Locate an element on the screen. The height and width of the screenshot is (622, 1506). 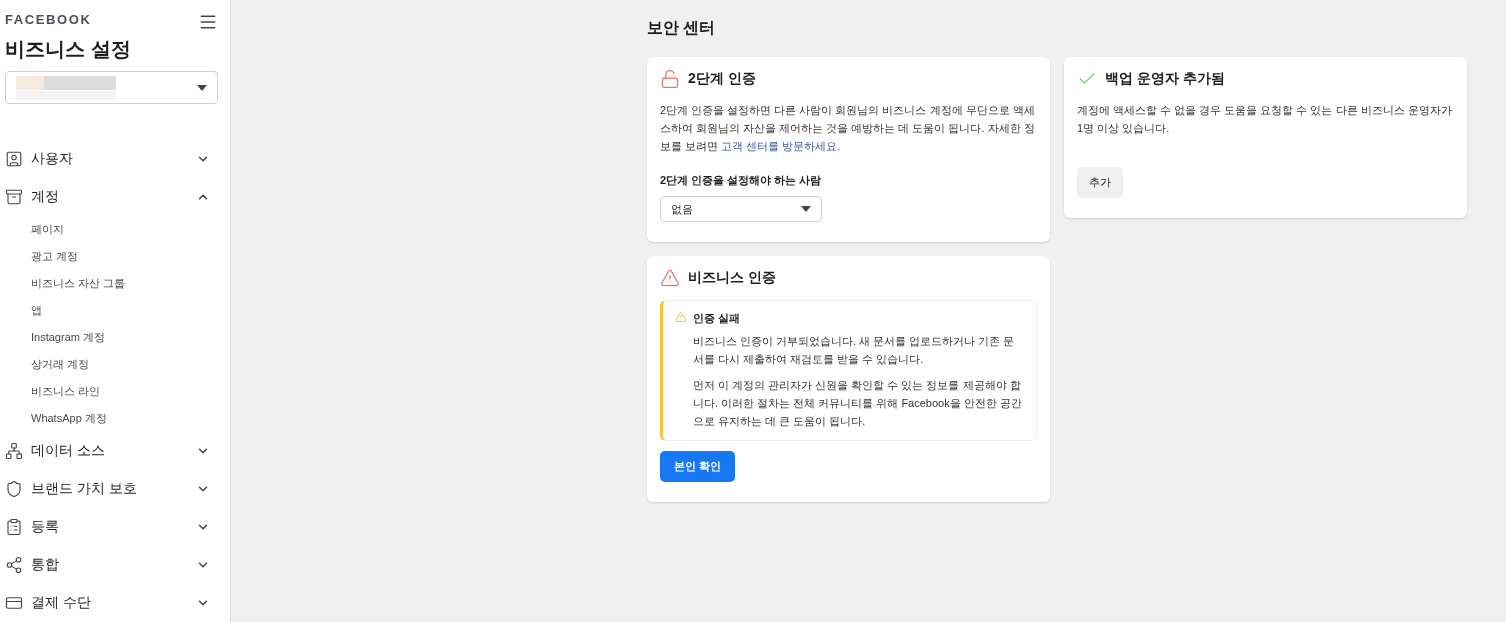
alert-title: 인증 실패 is located at coordinates (717, 318).